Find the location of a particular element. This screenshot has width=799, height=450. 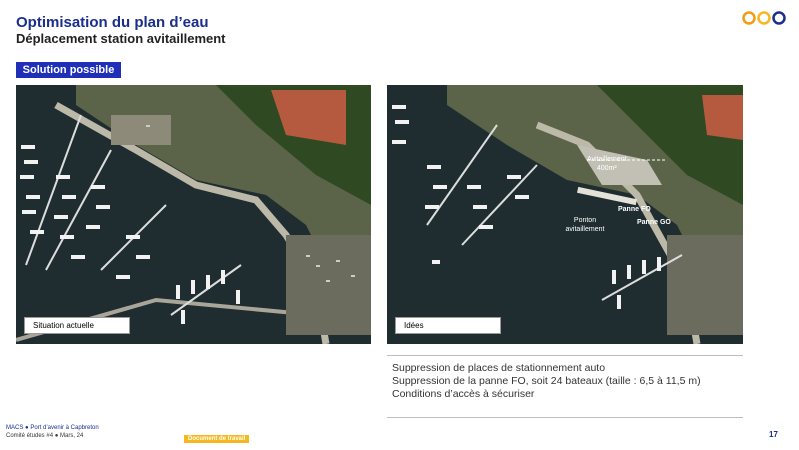

annotation-ponton: Ponton avitaillement is located at coordinates (585, 225).